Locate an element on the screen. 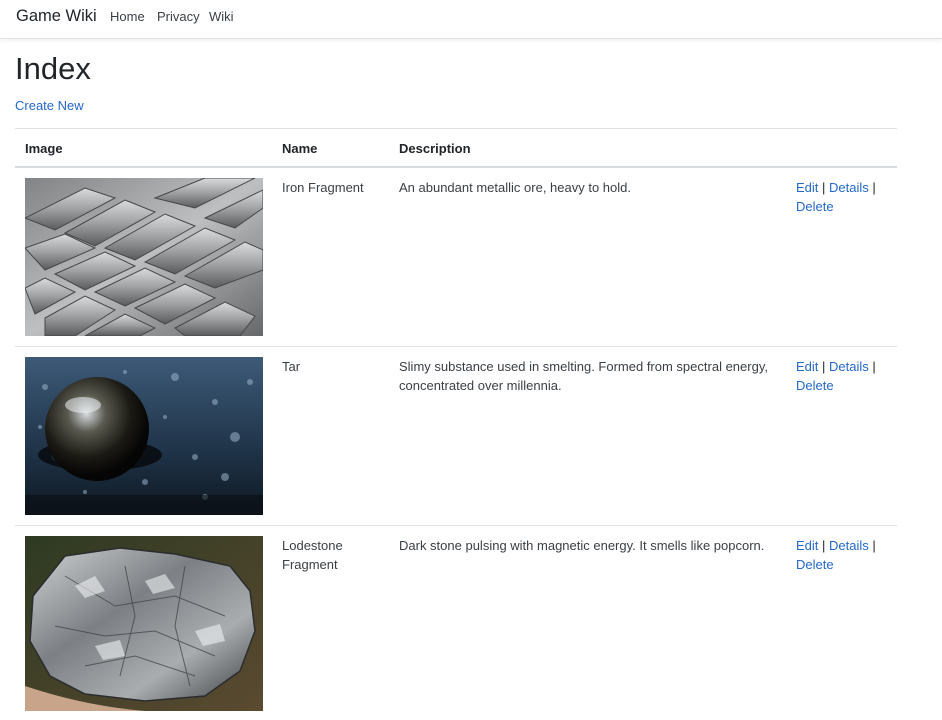 This screenshot has width=942, height=720. page-title: Index is located at coordinates (53, 68).